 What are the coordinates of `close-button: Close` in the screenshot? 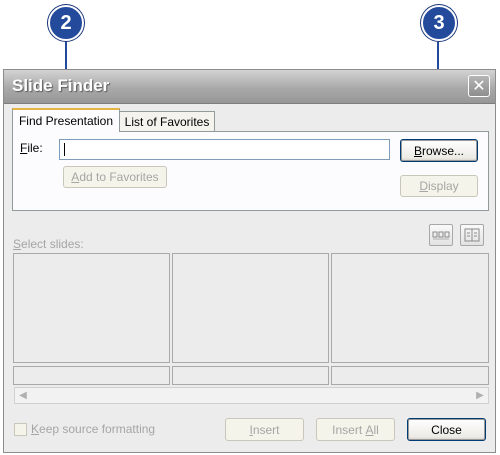 It's located at (446, 429).